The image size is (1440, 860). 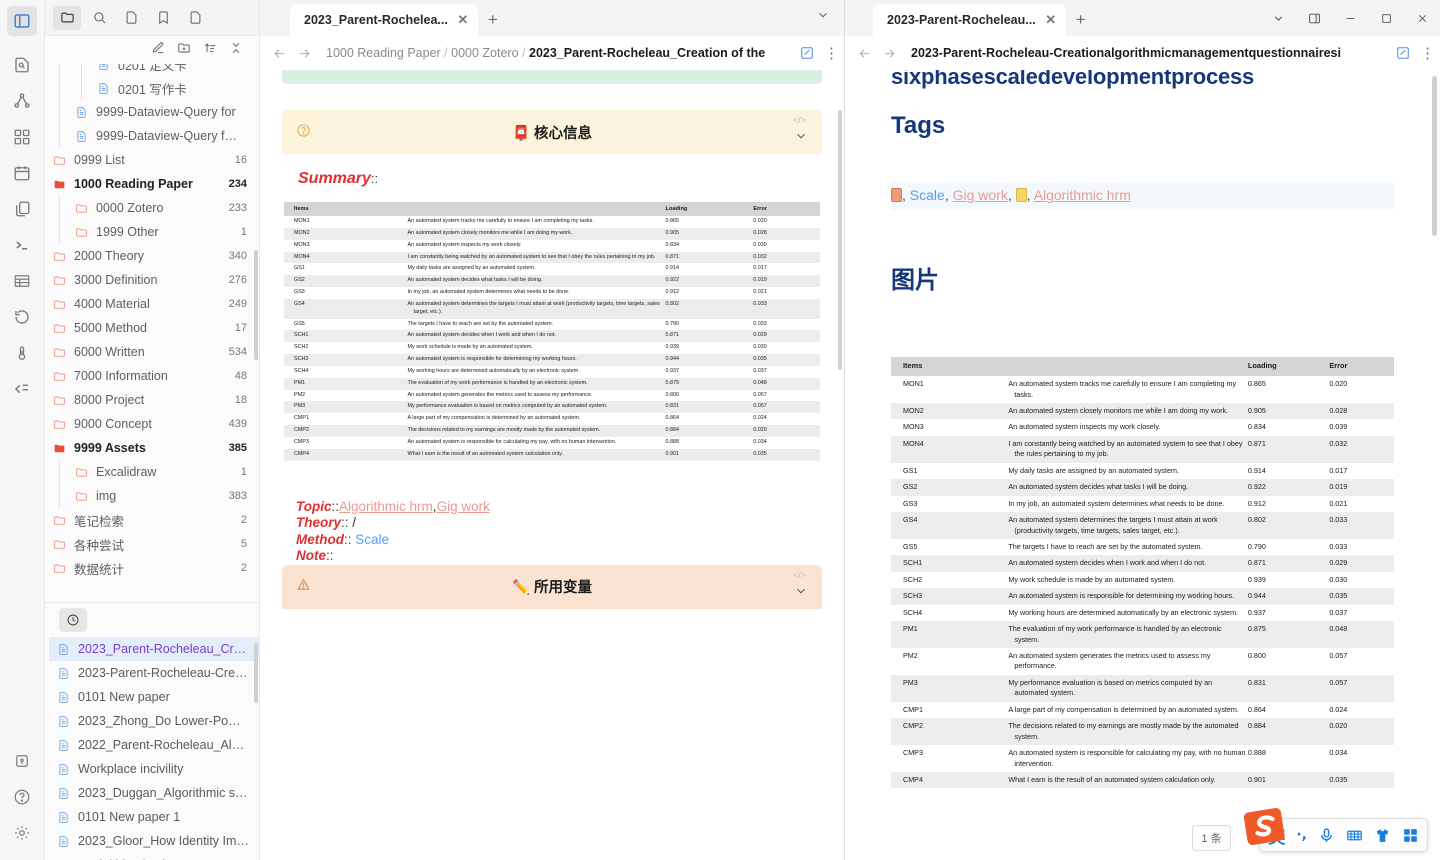 I want to click on right-tab-active: 2023-Parent-Rocheleau... ✕, so click(x=969, y=20).